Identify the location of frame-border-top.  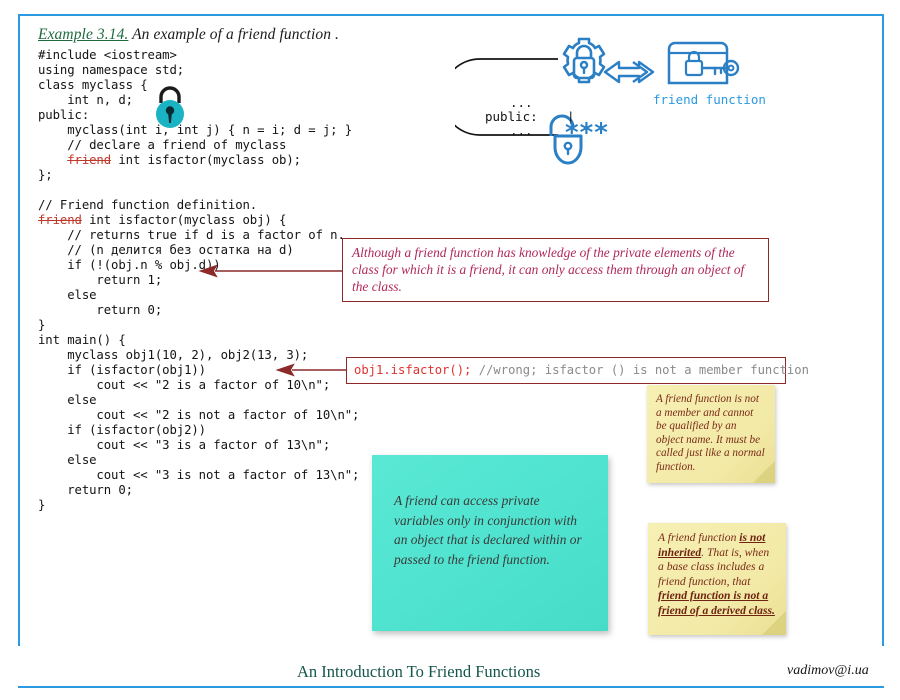
(451, 15).